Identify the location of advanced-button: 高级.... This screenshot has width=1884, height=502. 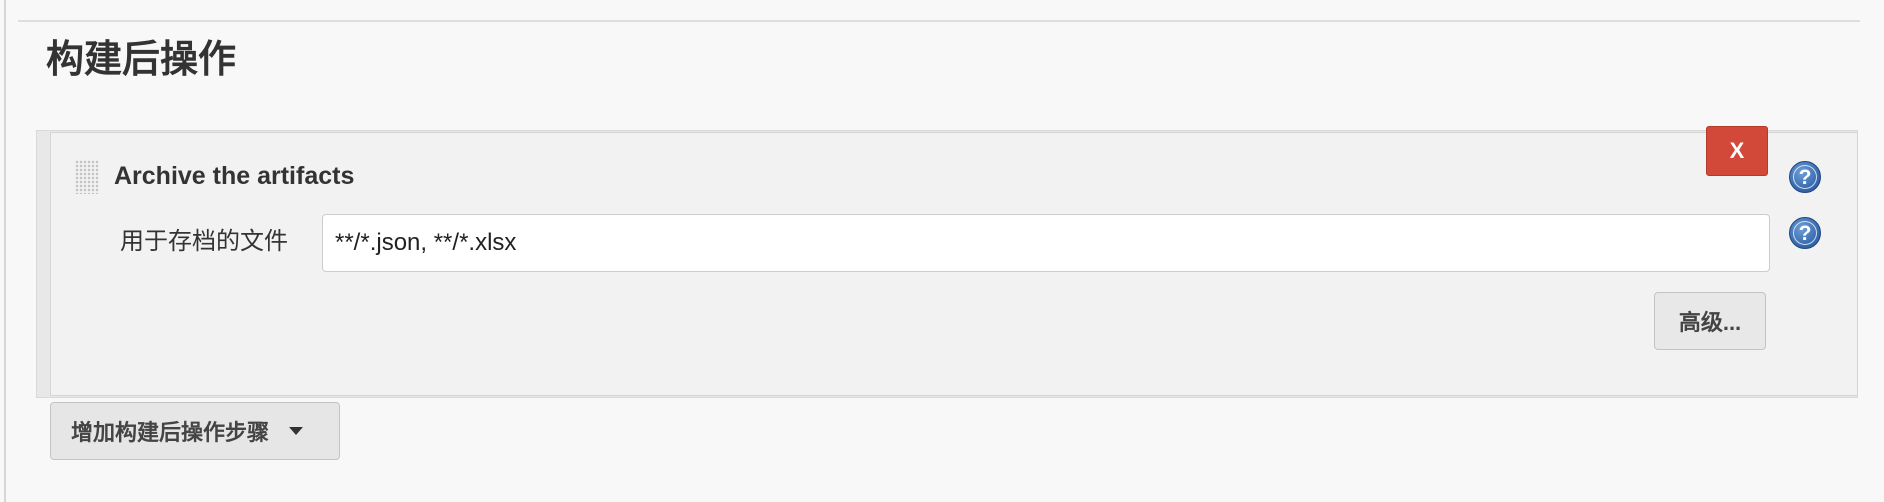
(1710, 321).